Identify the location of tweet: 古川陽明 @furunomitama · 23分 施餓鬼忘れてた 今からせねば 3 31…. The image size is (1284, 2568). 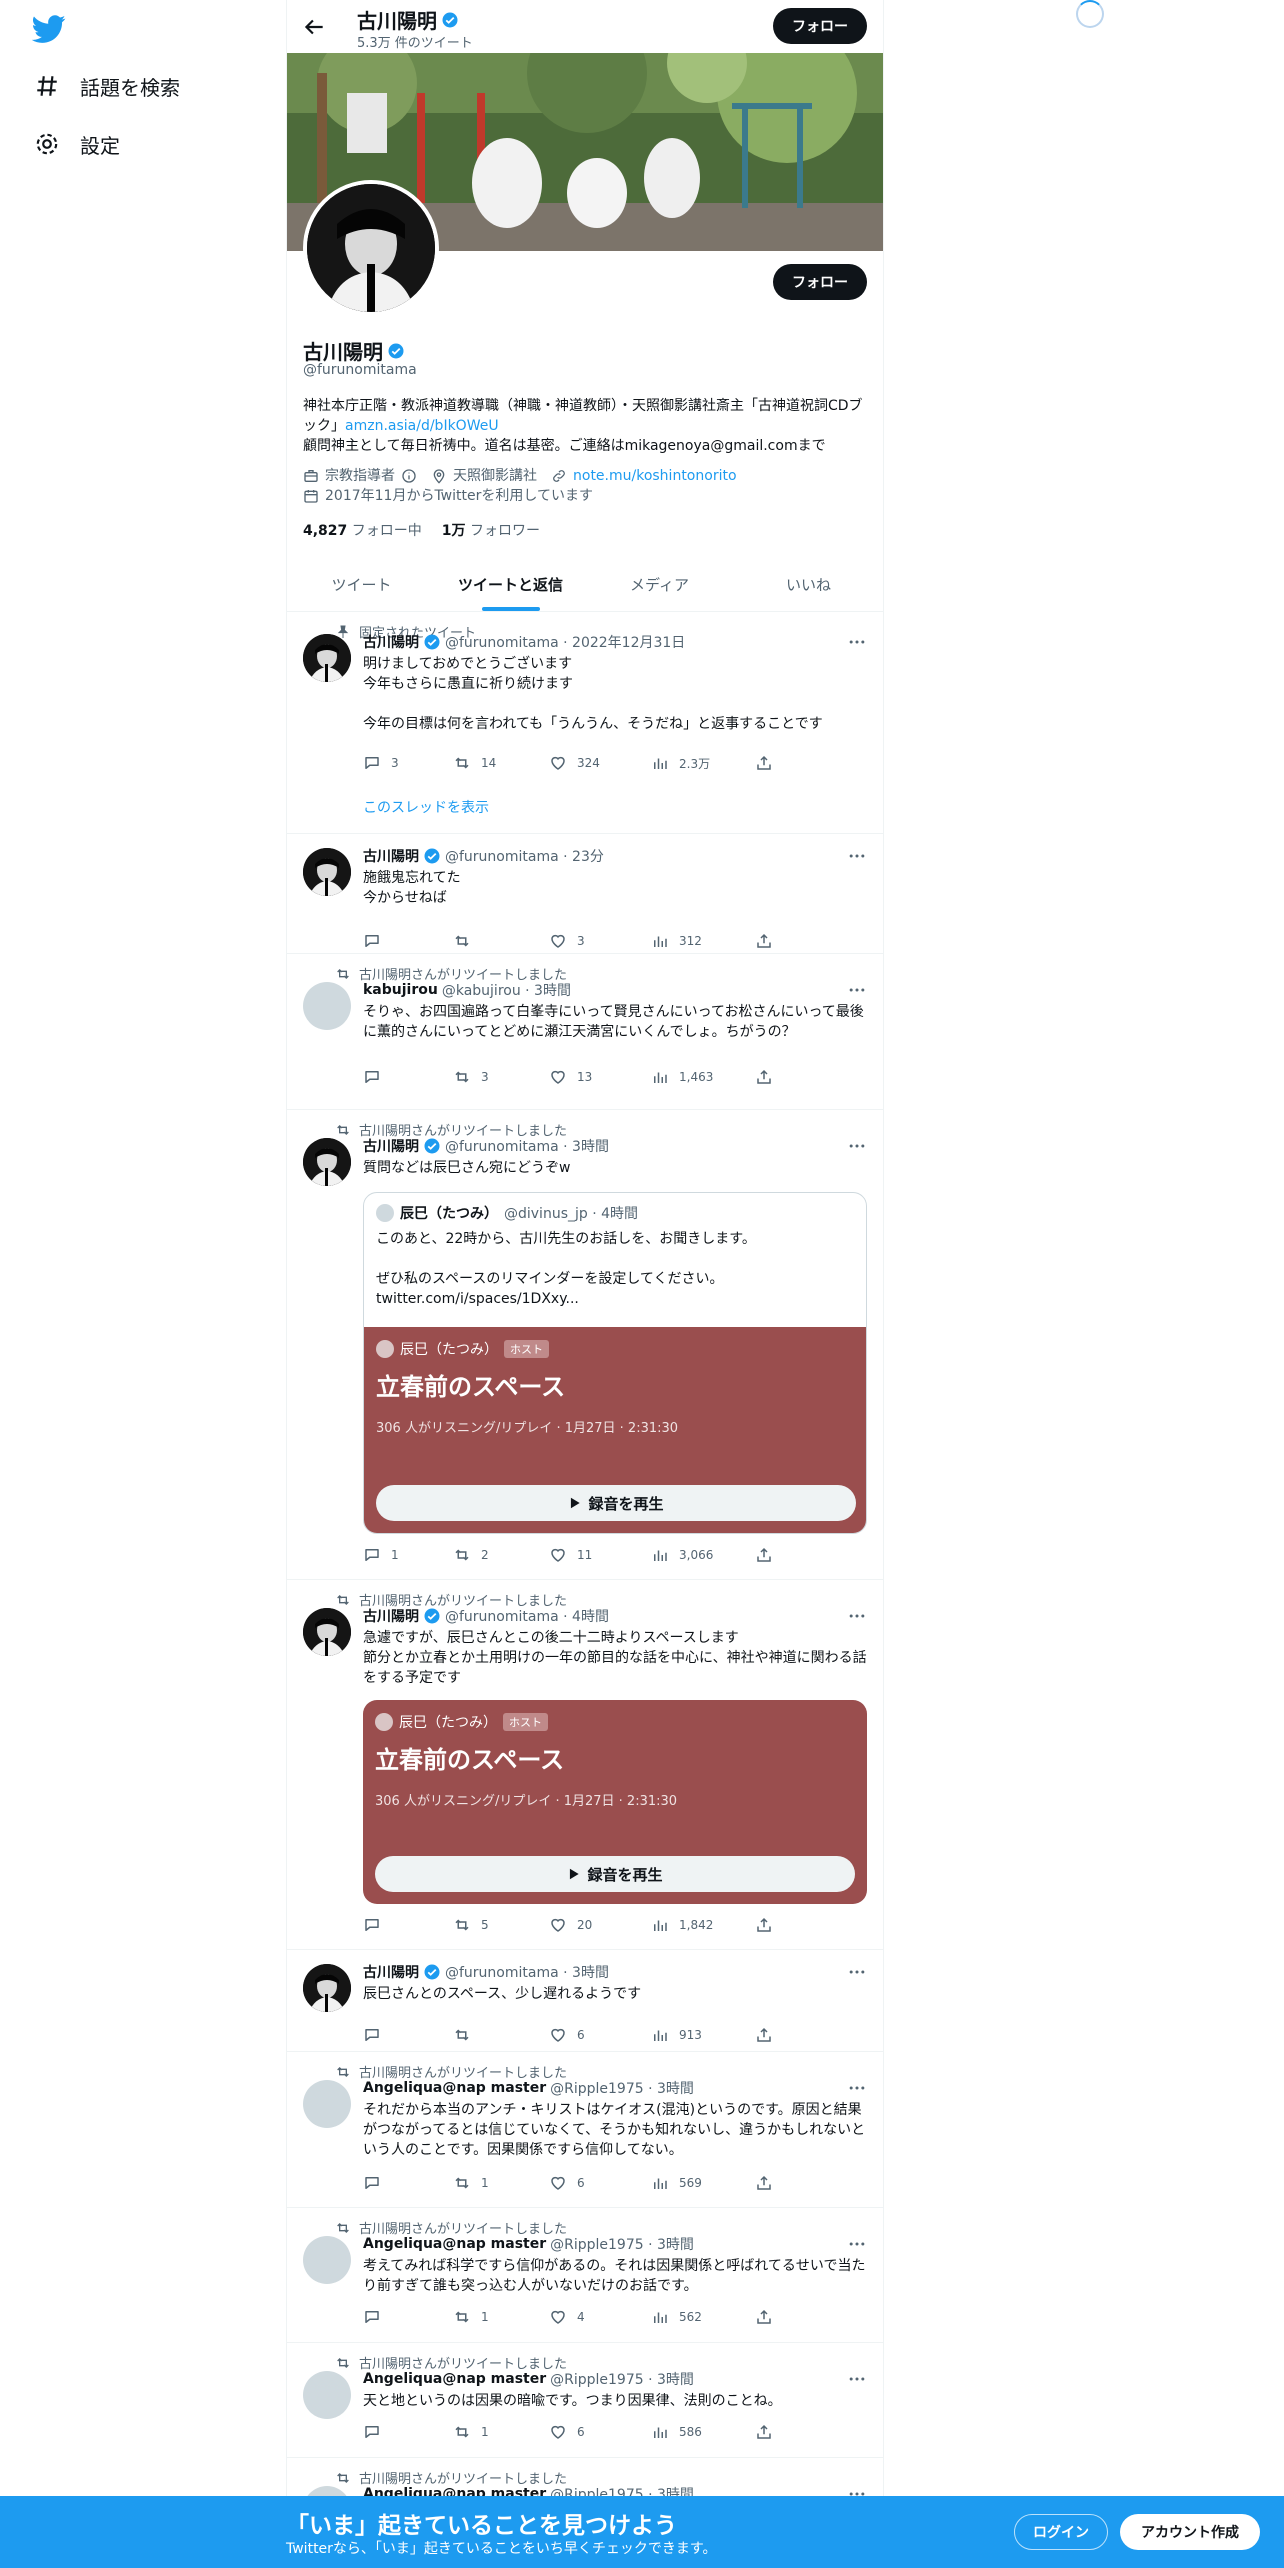
(585, 894).